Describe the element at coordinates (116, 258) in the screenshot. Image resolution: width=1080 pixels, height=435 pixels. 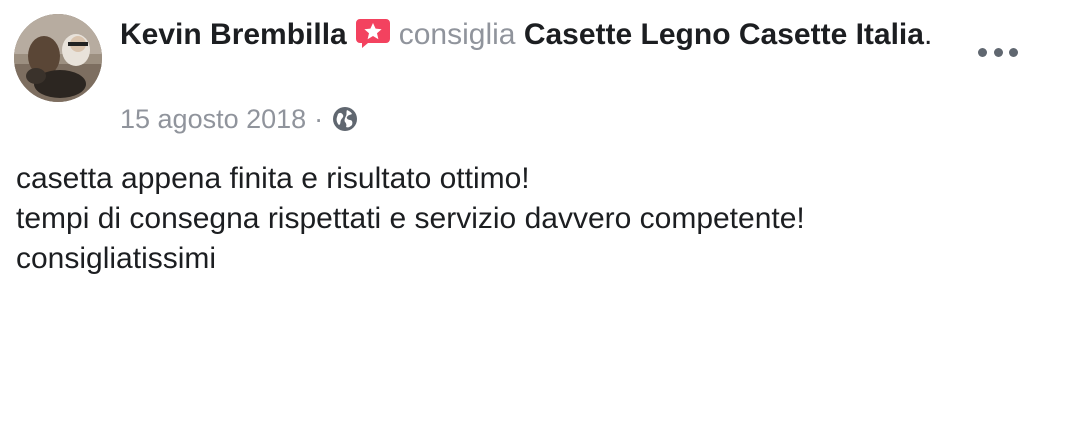
I see `post-body-line: consigliatissimi` at that location.